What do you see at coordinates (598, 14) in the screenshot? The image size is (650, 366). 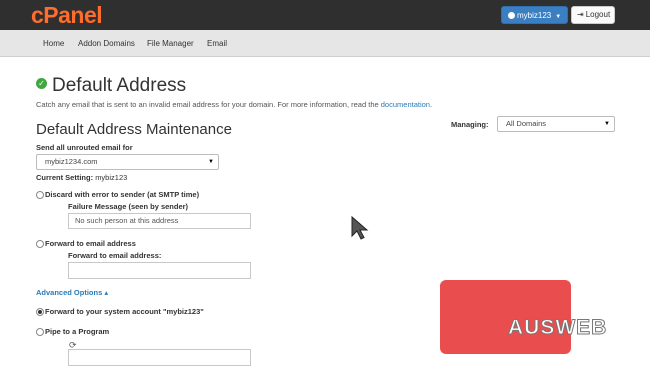 I see `logout-label: Logout` at bounding box center [598, 14].